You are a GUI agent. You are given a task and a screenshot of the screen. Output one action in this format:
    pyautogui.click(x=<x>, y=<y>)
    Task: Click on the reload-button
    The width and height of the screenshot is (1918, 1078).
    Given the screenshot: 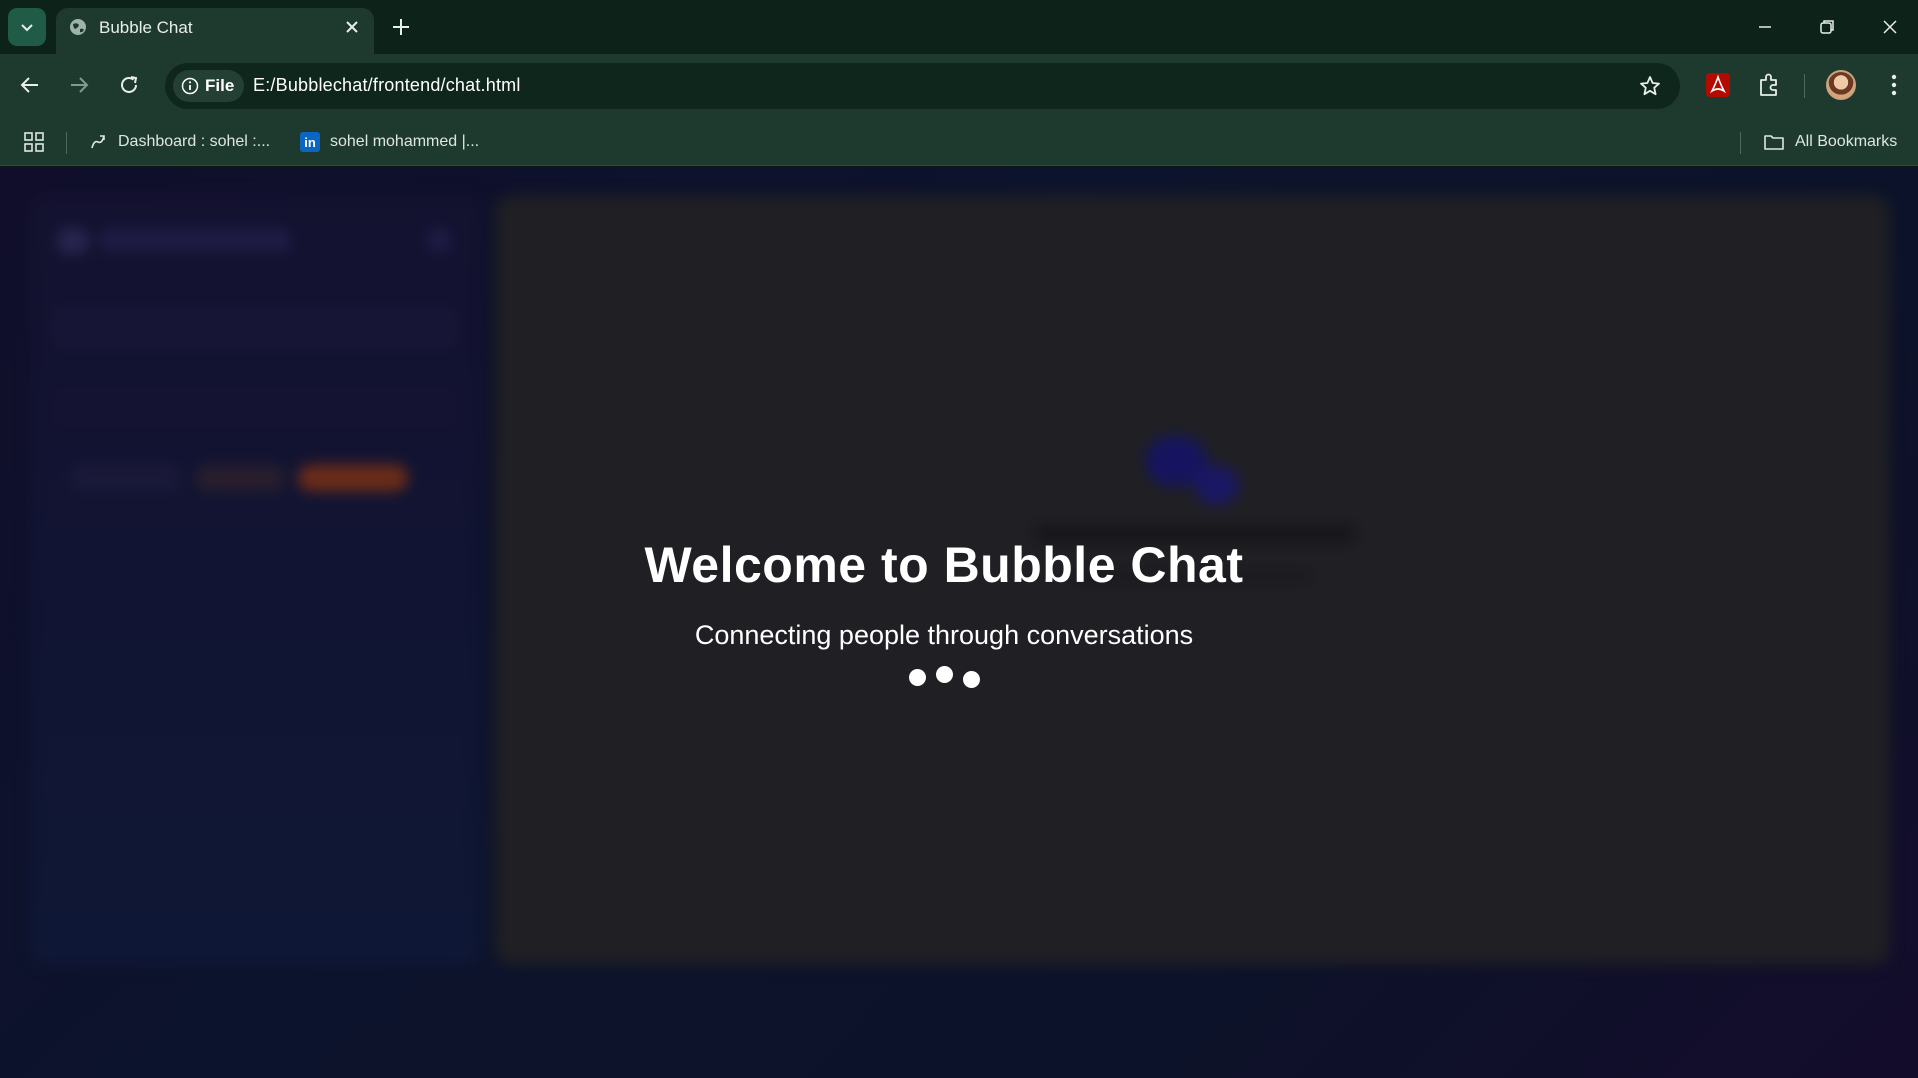 What is the action you would take?
    pyautogui.click(x=129, y=85)
    